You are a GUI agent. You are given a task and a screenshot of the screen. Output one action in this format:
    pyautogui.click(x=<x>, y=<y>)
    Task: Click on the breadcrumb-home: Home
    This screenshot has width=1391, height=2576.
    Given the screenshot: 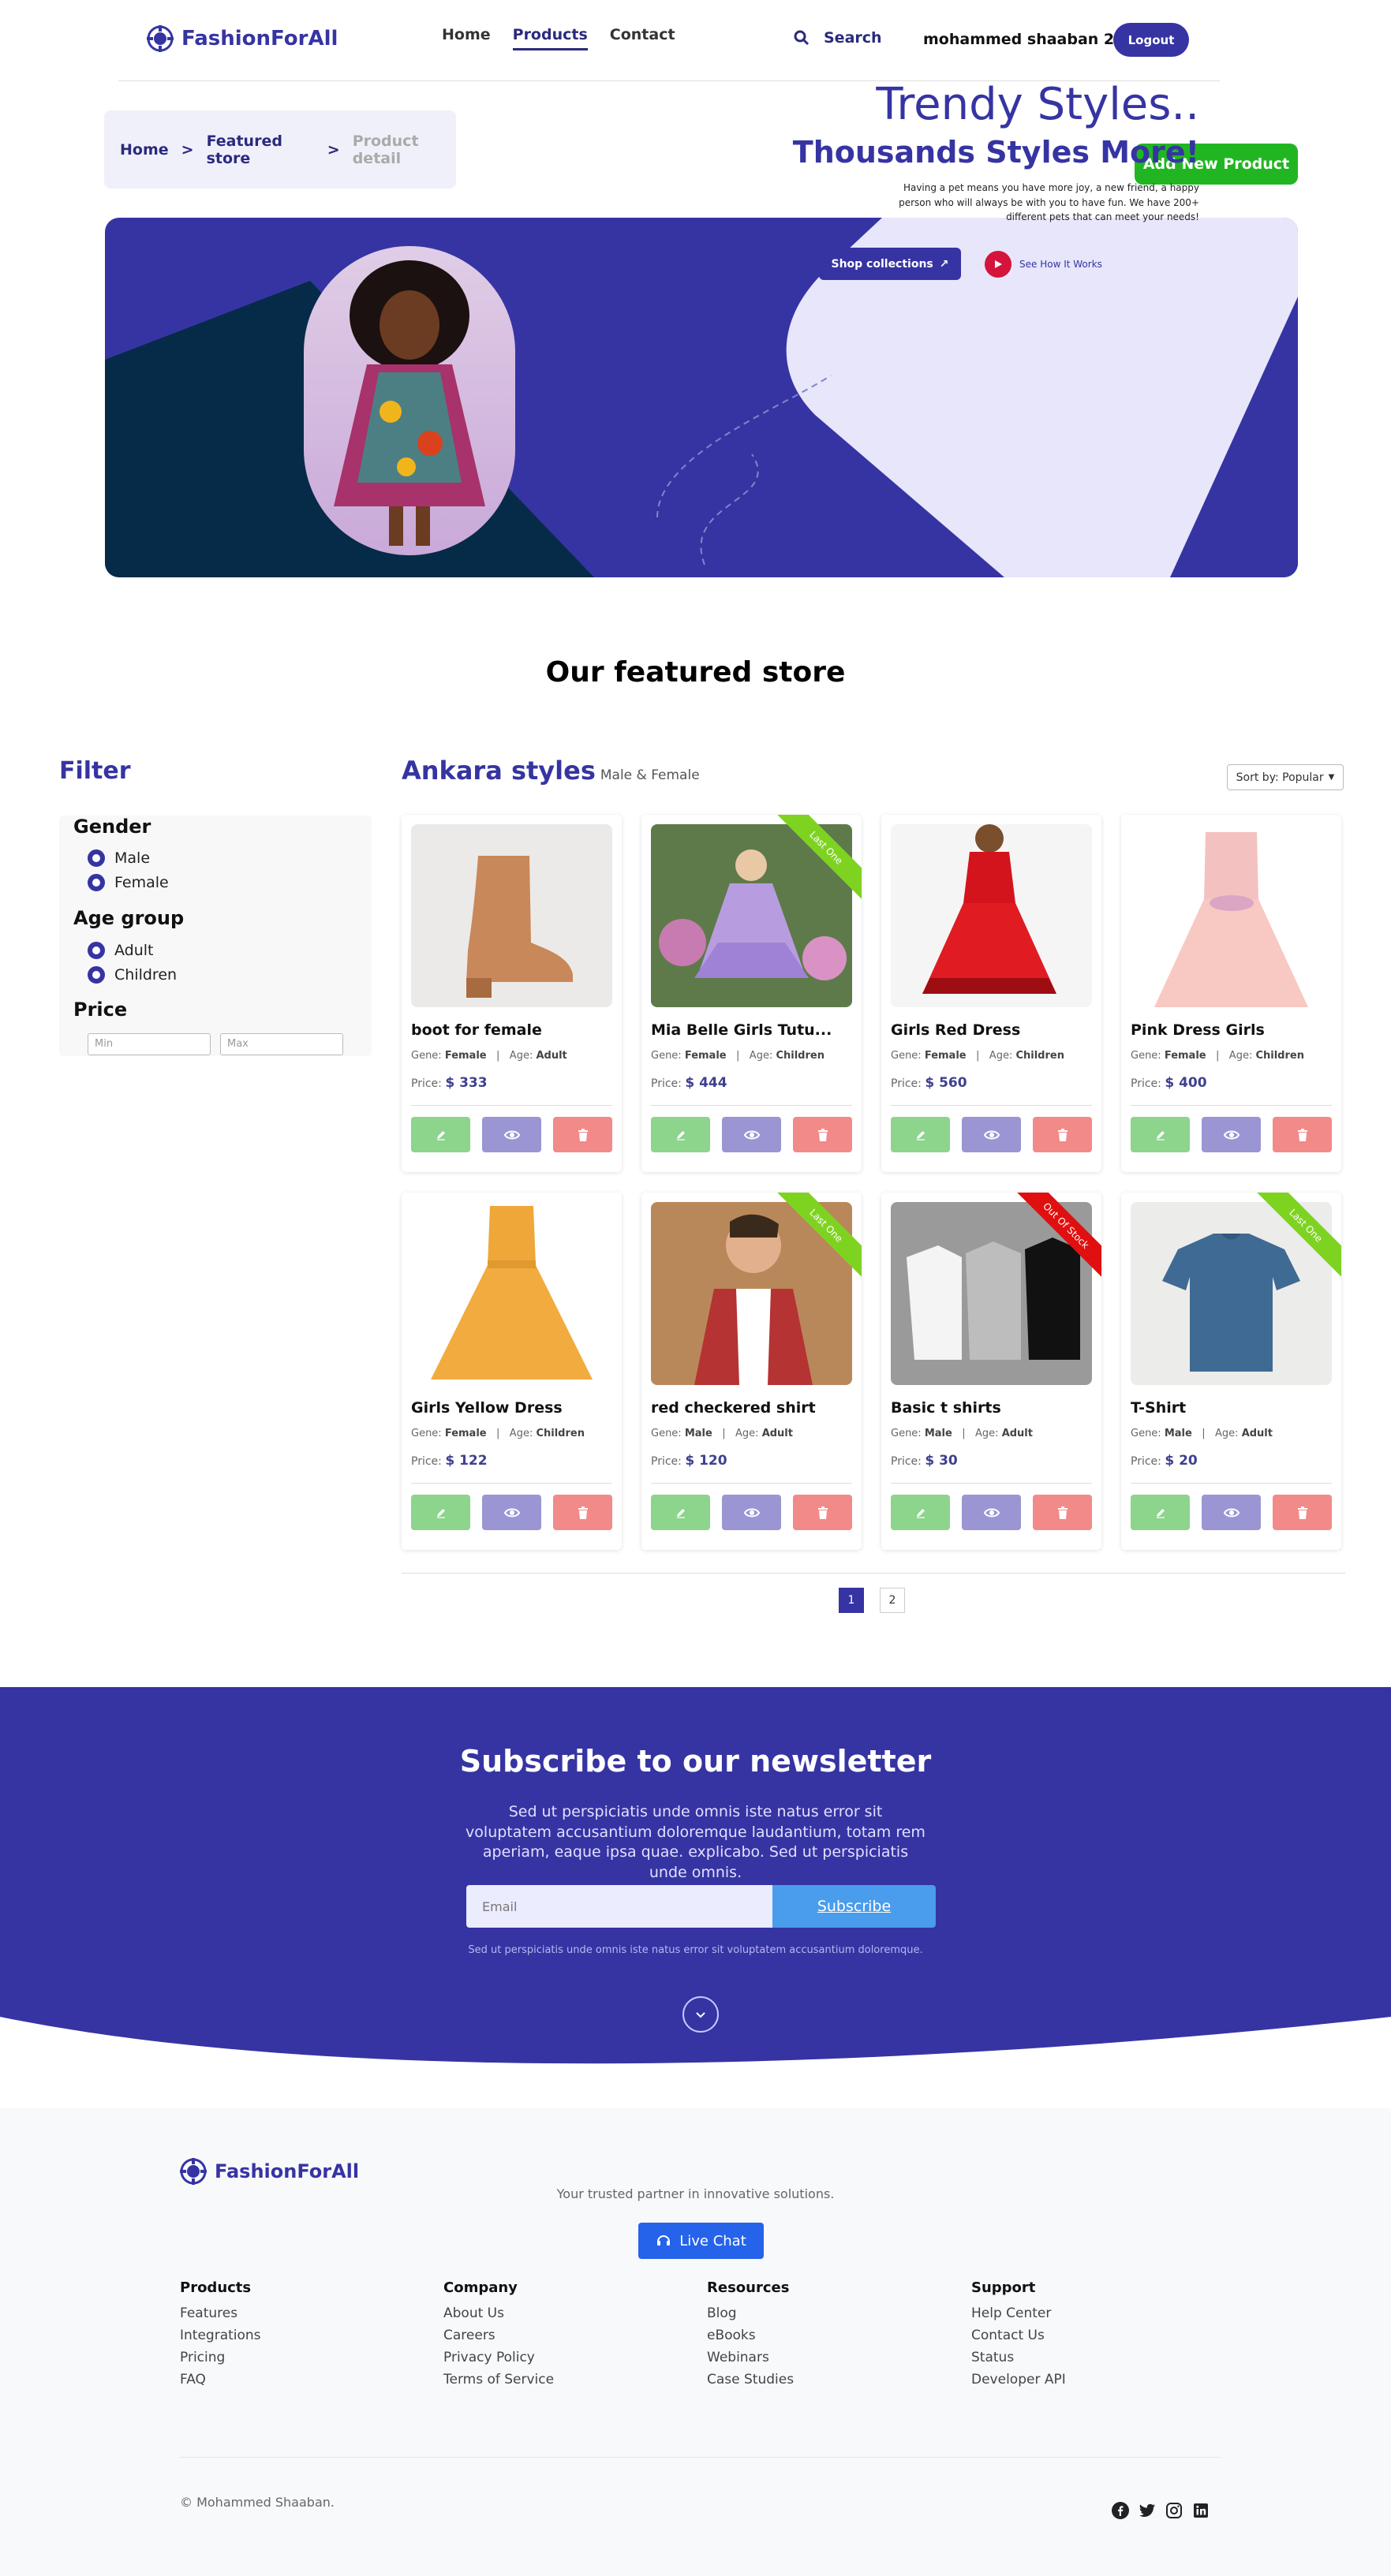 What is the action you would take?
    pyautogui.click(x=144, y=150)
    